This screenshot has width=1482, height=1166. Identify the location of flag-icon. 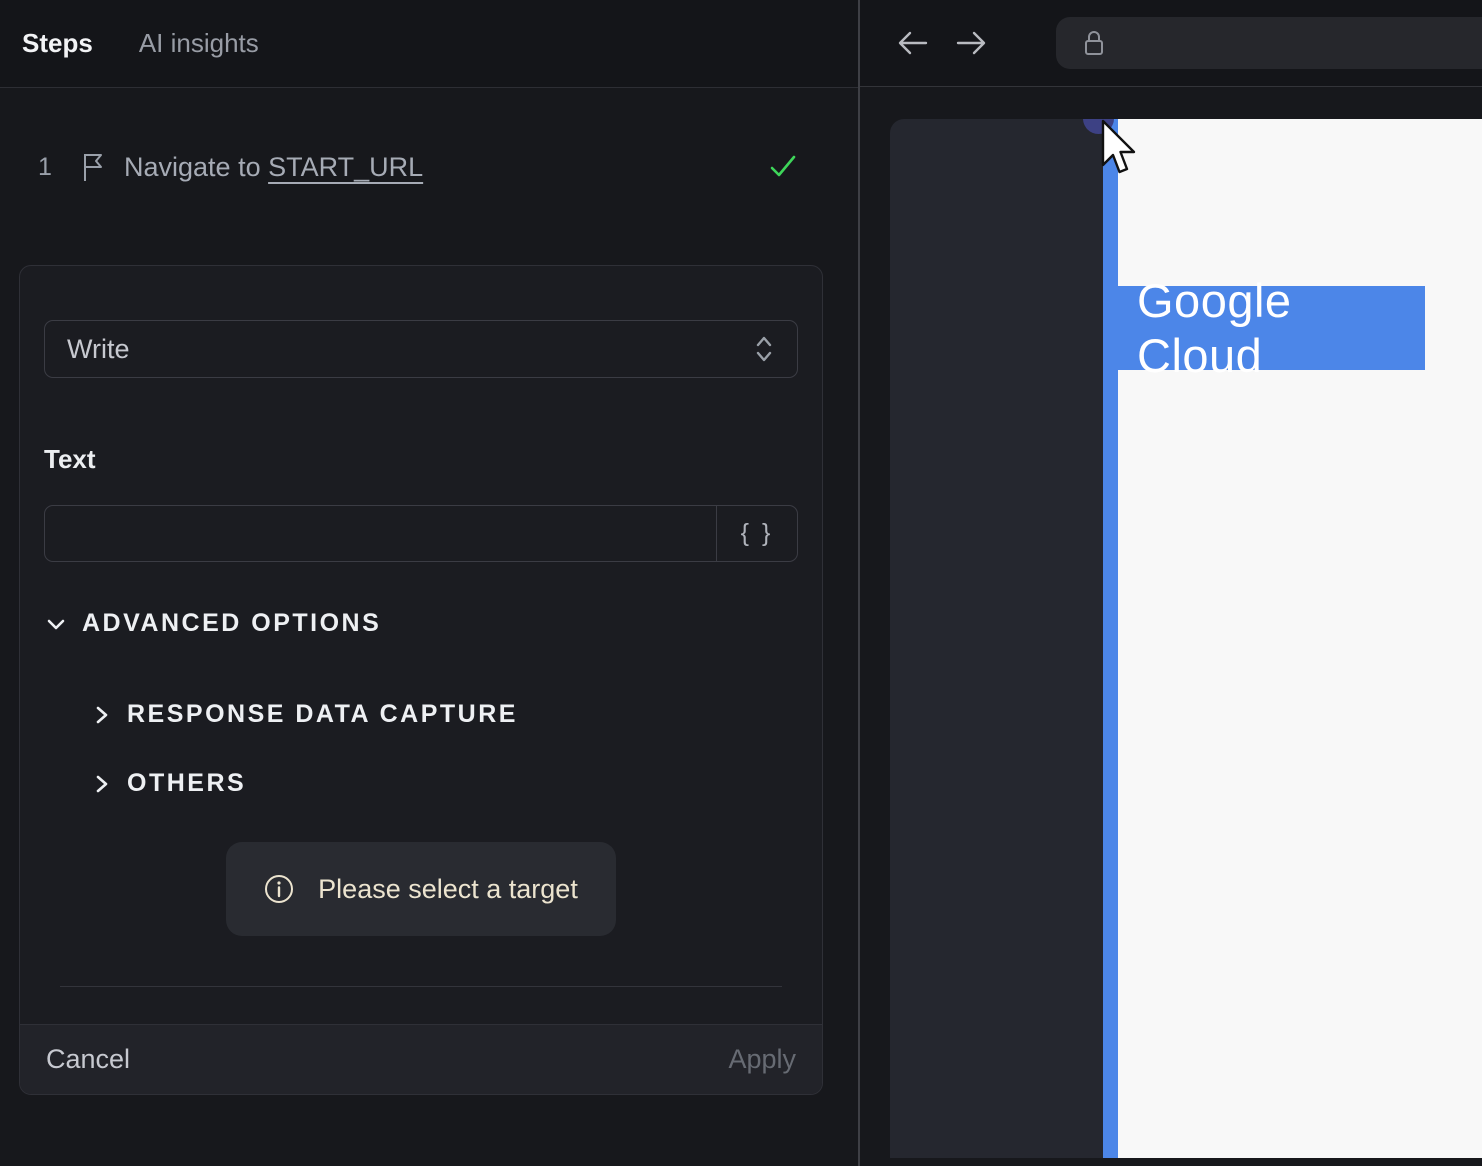
(93, 167).